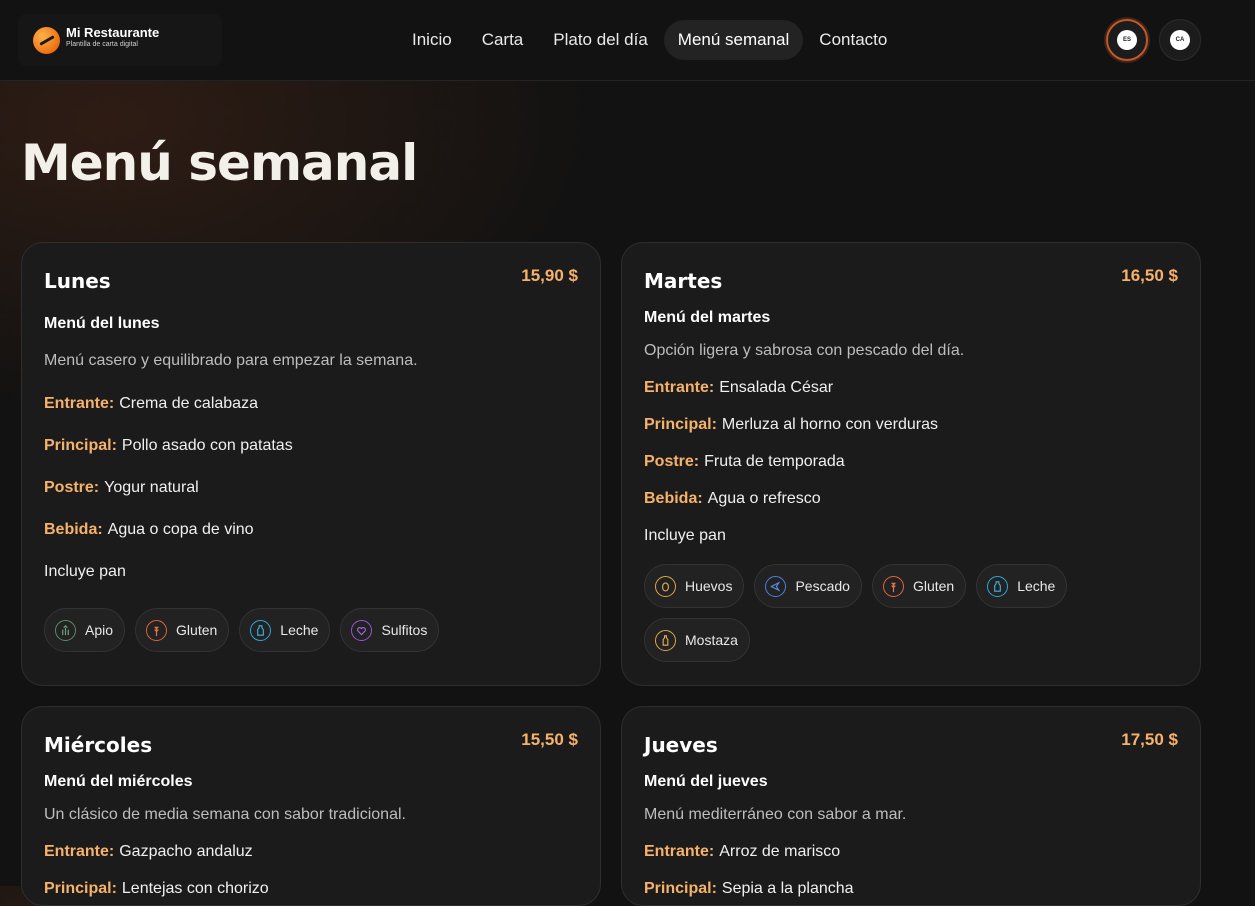 The image size is (1255, 906). I want to click on nav-carta: Carta, so click(503, 40).